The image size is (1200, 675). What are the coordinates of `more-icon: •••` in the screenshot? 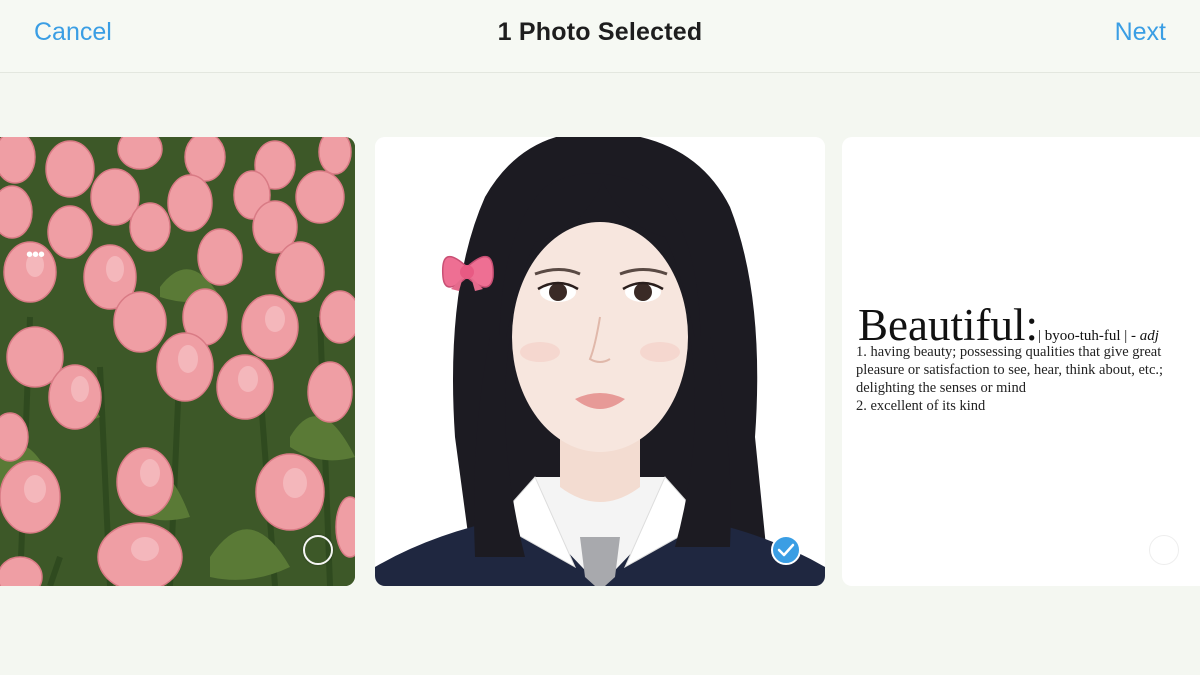 It's located at (35, 255).